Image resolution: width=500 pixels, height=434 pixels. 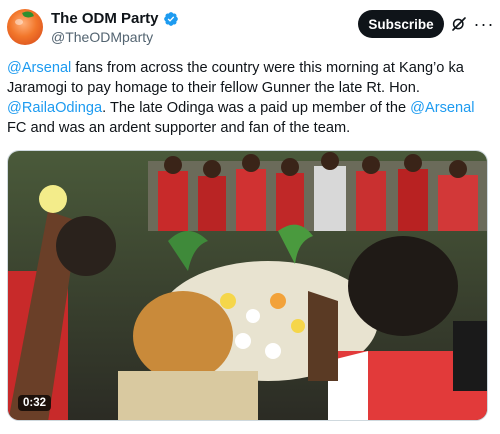 I want to click on leaf-icon, so click(x=28, y=14).